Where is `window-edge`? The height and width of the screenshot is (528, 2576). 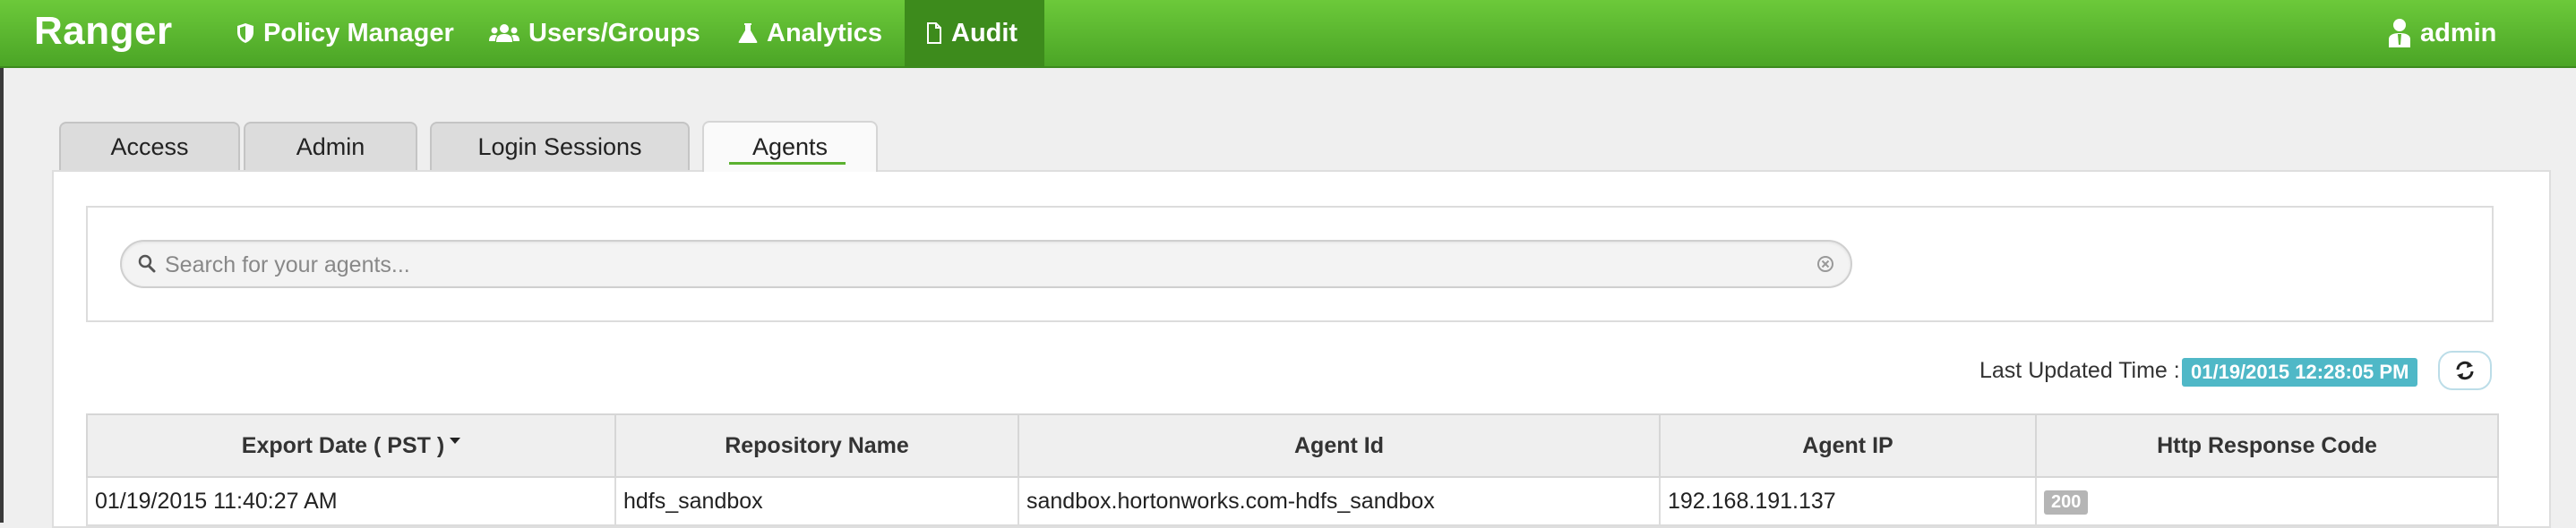 window-edge is located at coordinates (2, 295).